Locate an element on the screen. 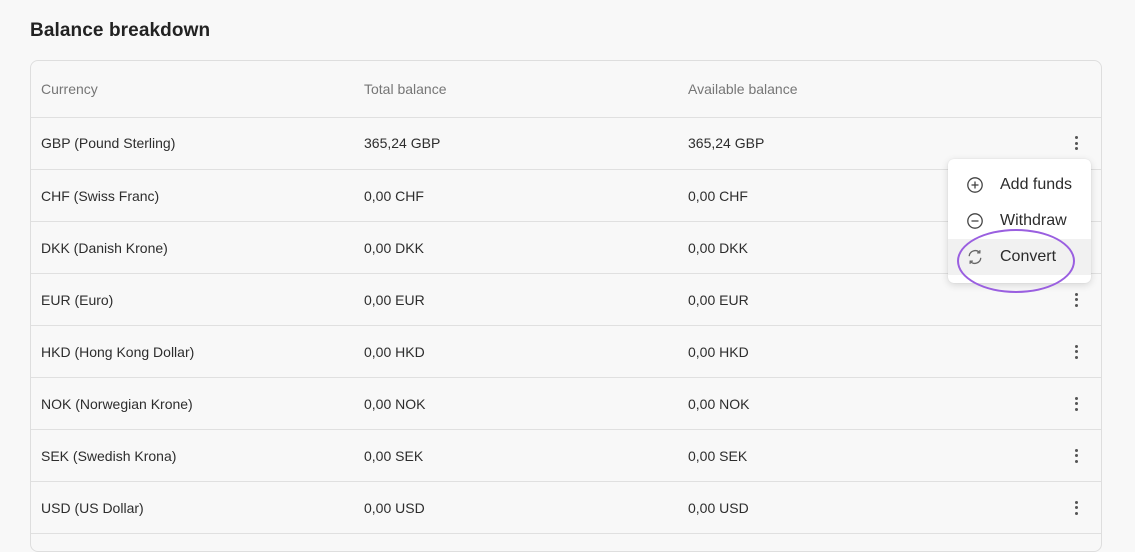  available-balance-cell: 0,00 HKD is located at coordinates (718, 351).